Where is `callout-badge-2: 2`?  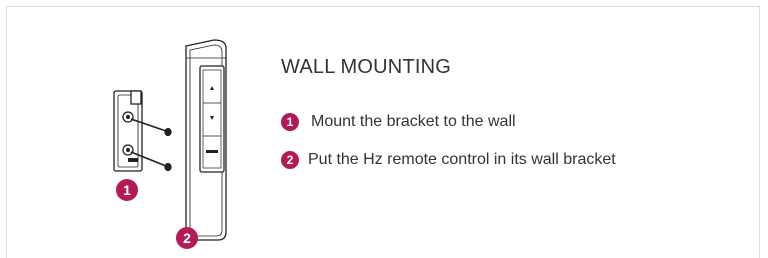
callout-badge-2: 2 is located at coordinates (187, 238).